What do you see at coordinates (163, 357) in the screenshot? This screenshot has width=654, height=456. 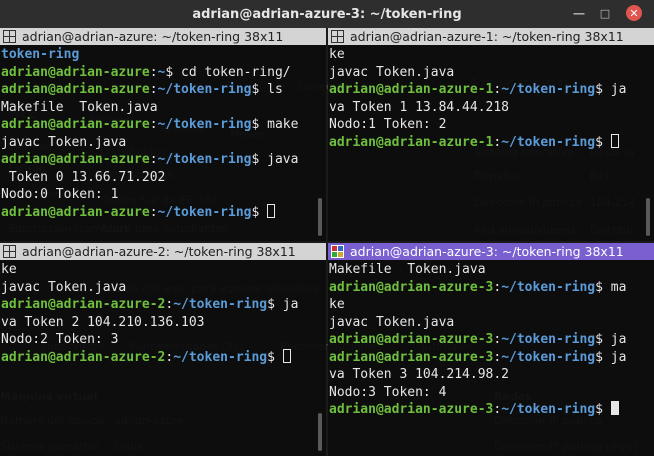 I see `terminal-line: adrian@adrian-azure-2:~/token-ring$` at bounding box center [163, 357].